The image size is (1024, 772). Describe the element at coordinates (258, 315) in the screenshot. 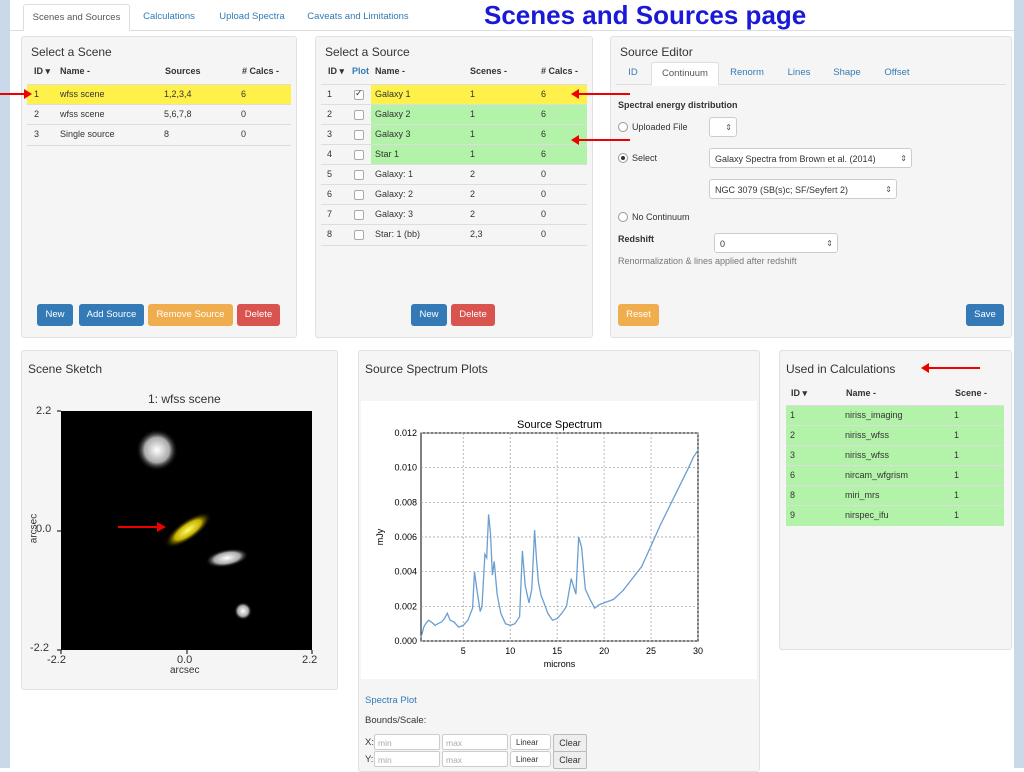

I see `delete-scene-button: Delete` at that location.